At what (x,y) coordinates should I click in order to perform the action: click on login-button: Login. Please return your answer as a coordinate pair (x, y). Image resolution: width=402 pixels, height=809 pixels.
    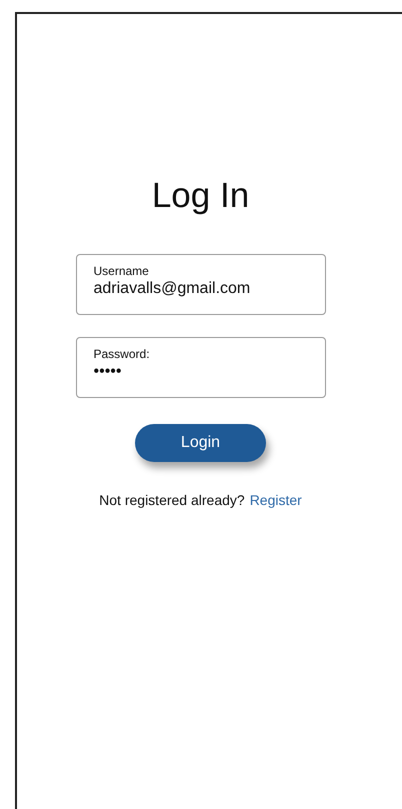
    Looking at the image, I should click on (200, 443).